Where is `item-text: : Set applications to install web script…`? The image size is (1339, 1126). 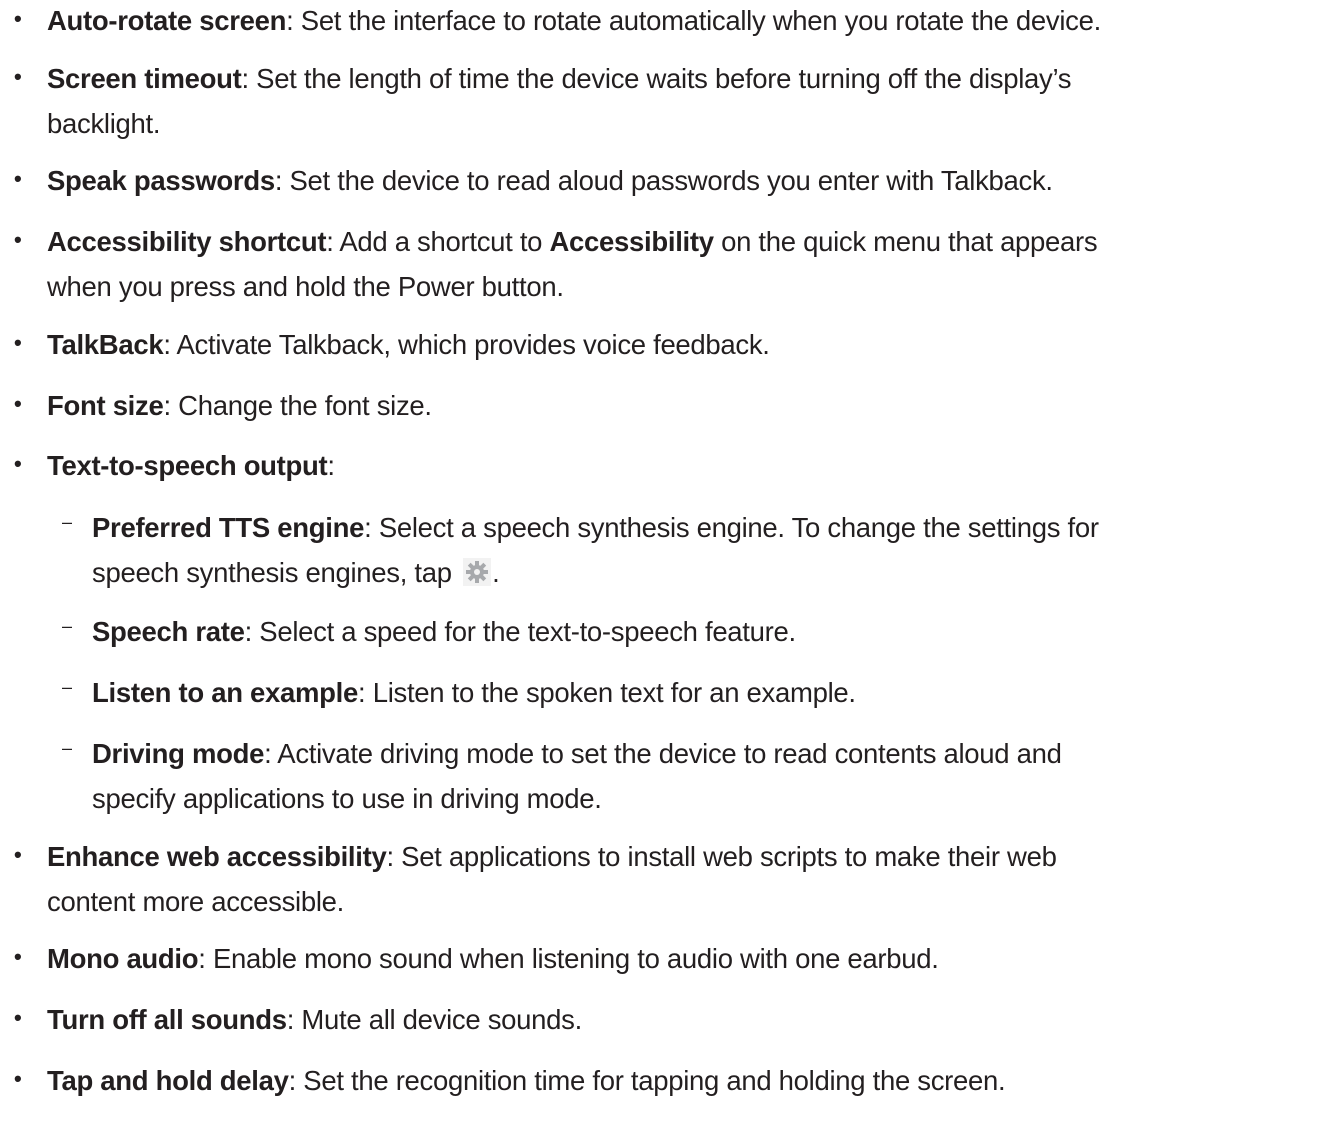
item-text: : Set applications to install web script… is located at coordinates (721, 856).